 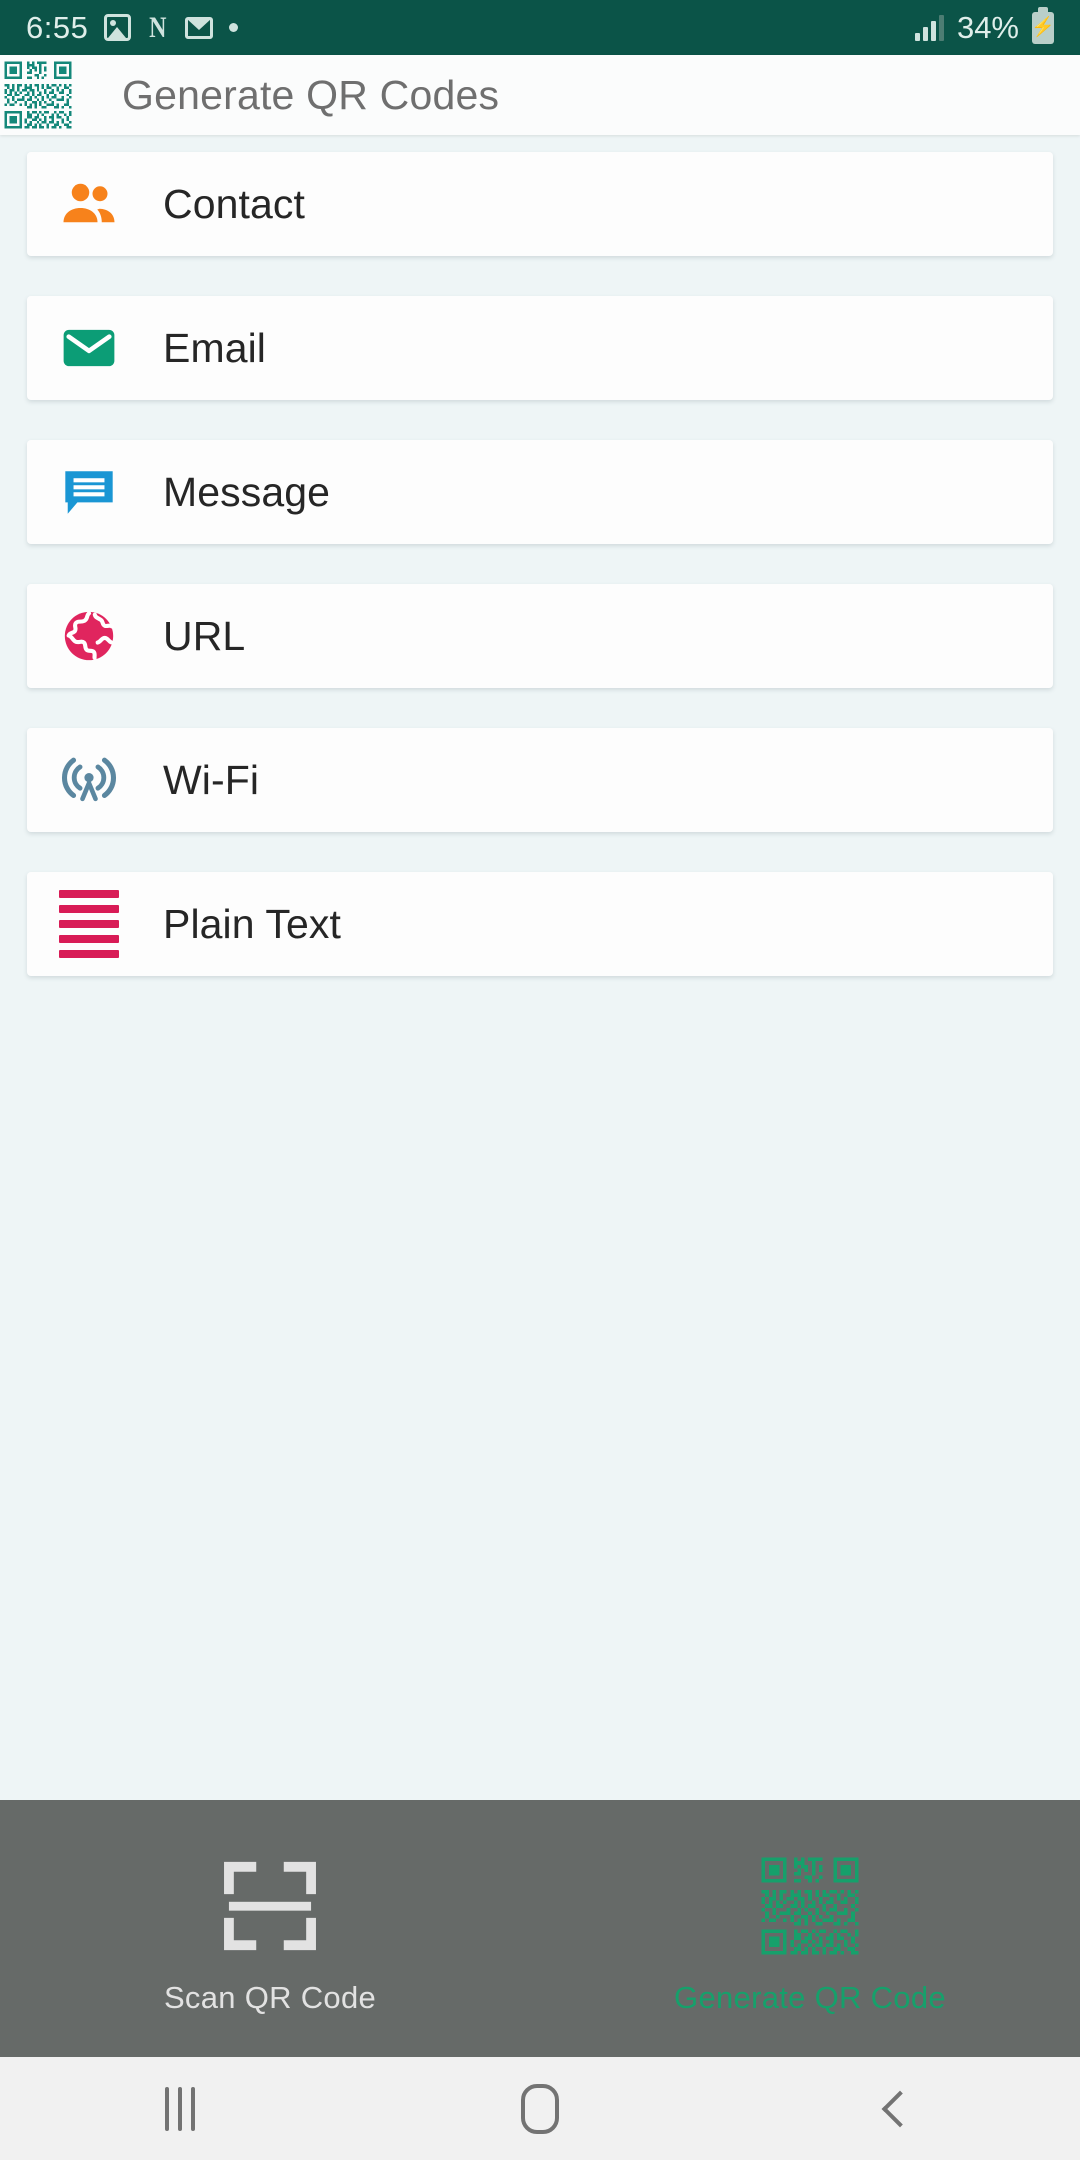 What do you see at coordinates (89, 348) in the screenshot?
I see `envelope-icon` at bounding box center [89, 348].